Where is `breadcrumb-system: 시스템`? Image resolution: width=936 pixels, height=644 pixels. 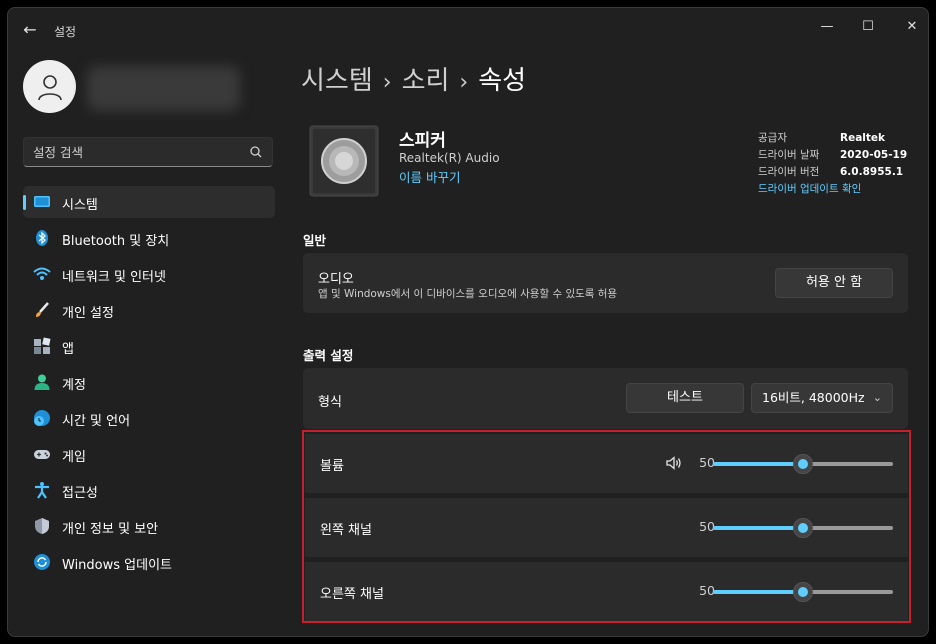
breadcrumb-system: 시스템 is located at coordinates (337, 81).